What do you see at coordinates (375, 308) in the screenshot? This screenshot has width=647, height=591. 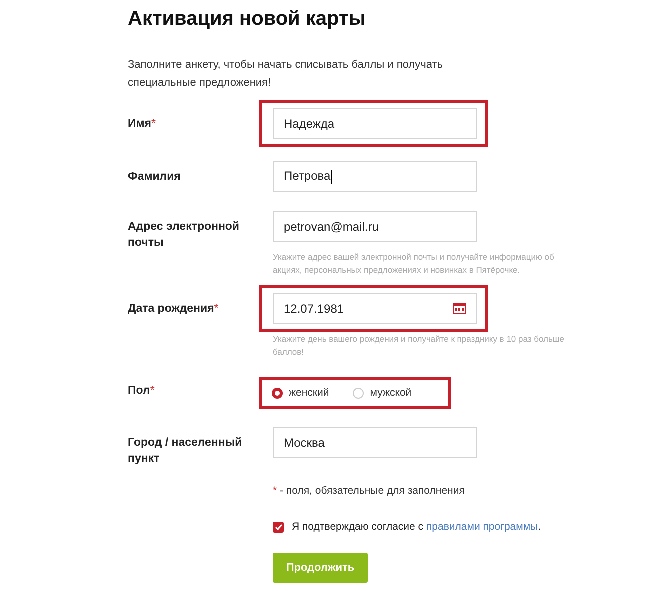 I see `date-field: 12.07.1981` at bounding box center [375, 308].